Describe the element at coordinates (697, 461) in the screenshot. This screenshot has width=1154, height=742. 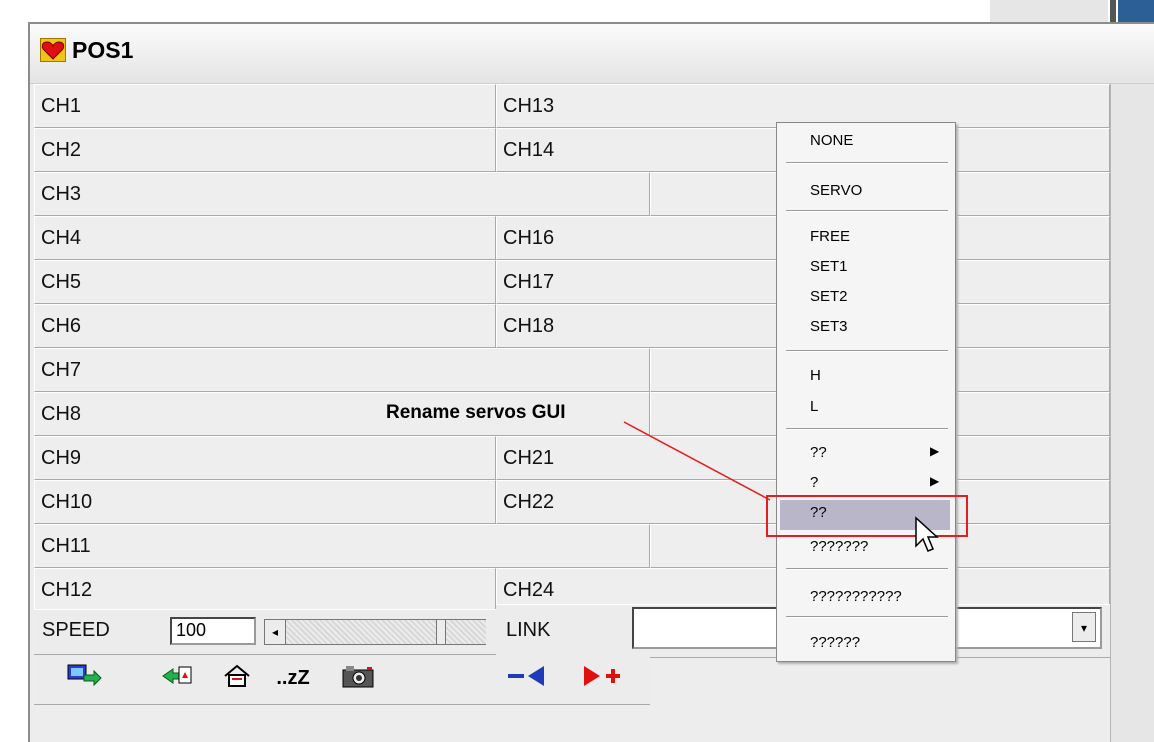
I see `annotation-arrow` at that location.